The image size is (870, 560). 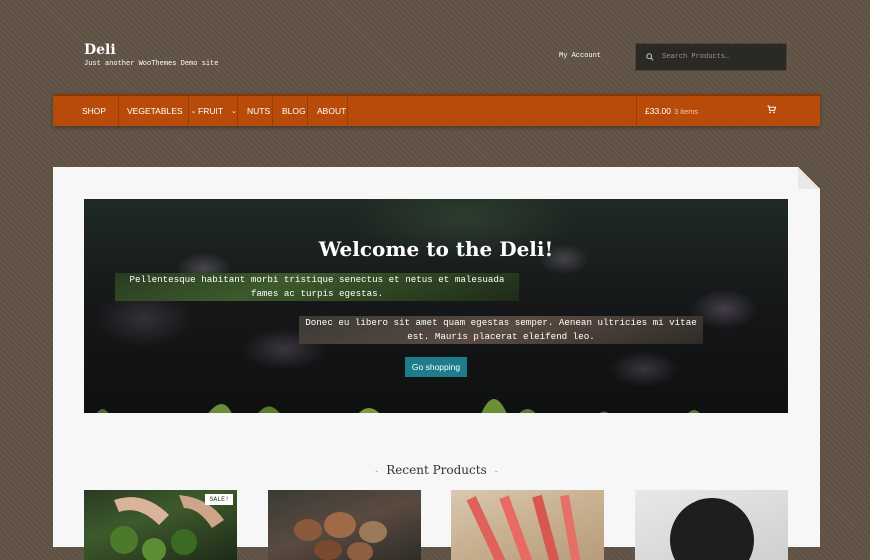 I want to click on product-image-rhubarb, so click(x=524, y=527).